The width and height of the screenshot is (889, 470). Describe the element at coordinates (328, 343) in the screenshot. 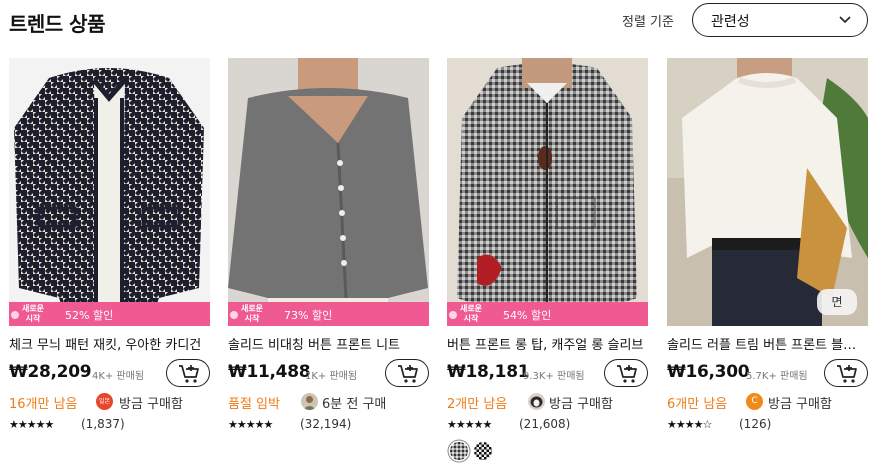

I see `product-name: 솔리드 비대칭 버튼 프론트 니트` at that location.